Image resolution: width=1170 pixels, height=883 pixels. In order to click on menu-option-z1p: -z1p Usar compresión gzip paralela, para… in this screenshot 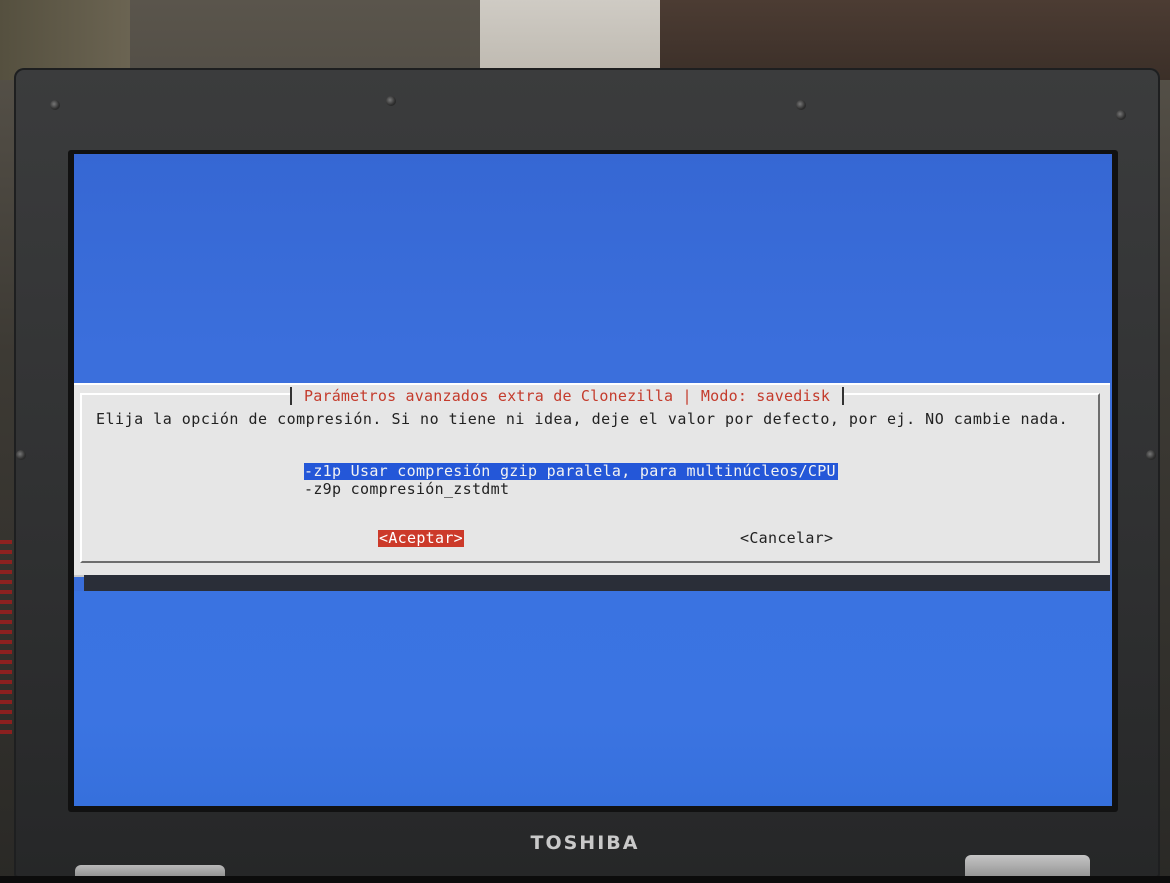, I will do `click(571, 471)`.